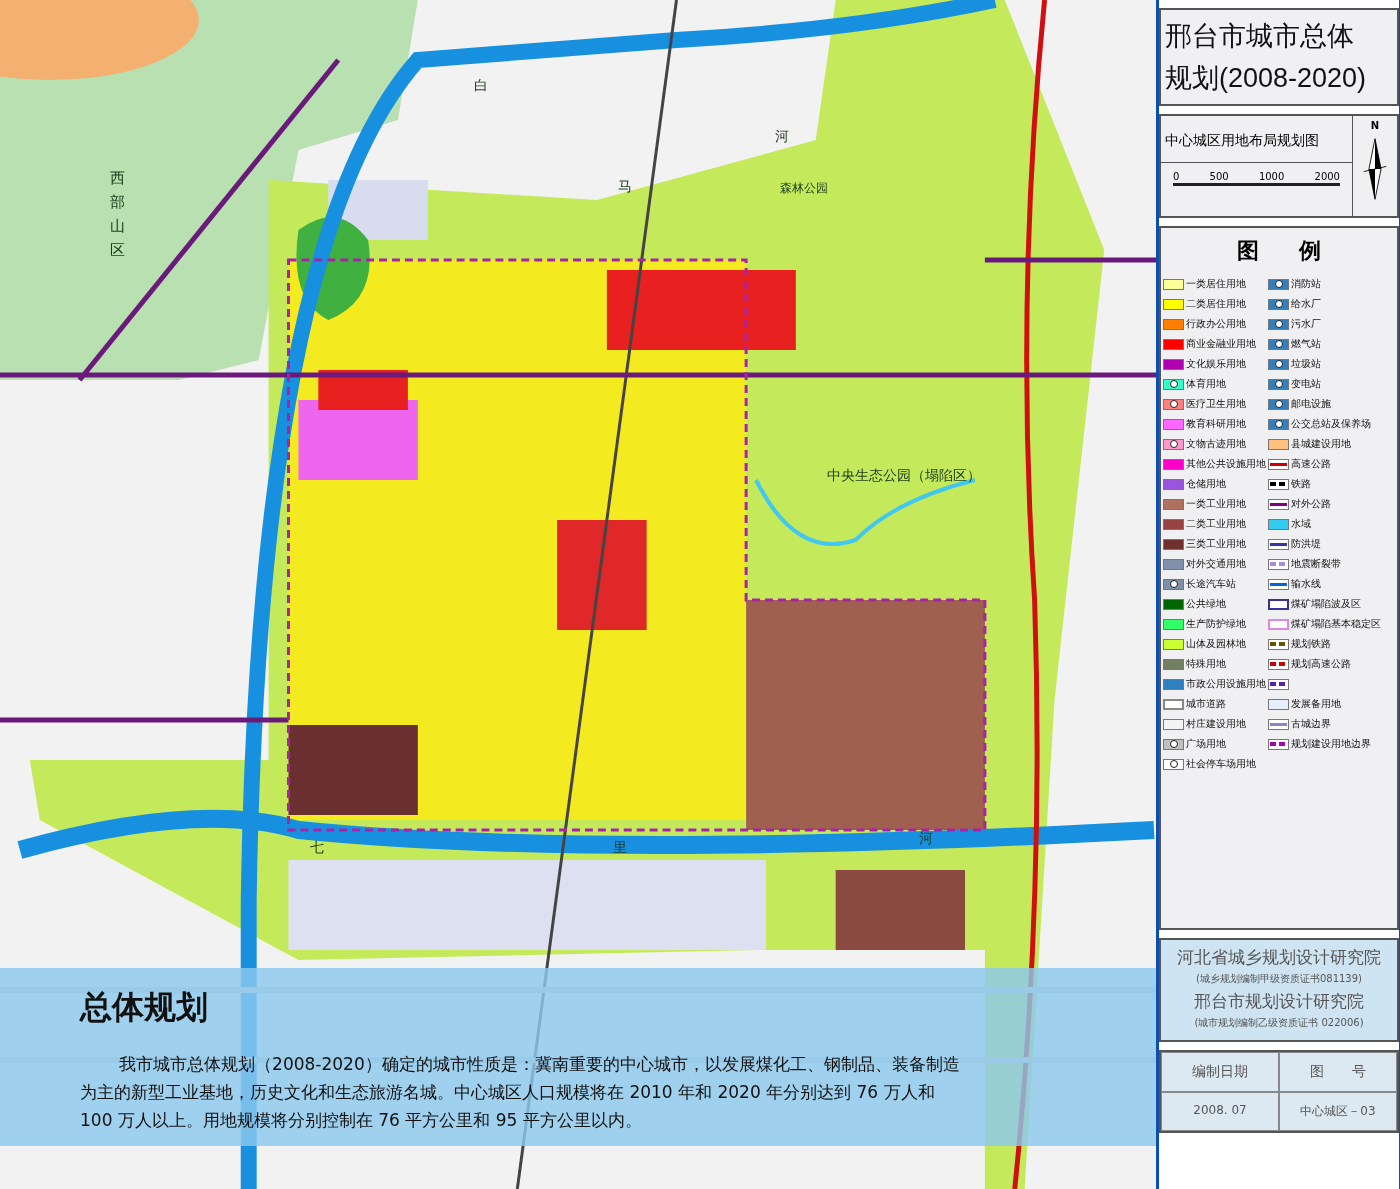 The height and width of the screenshot is (1189, 1400). Describe the element at coordinates (1216, 504) in the screenshot. I see `legend-label: 一类工业用地` at that location.